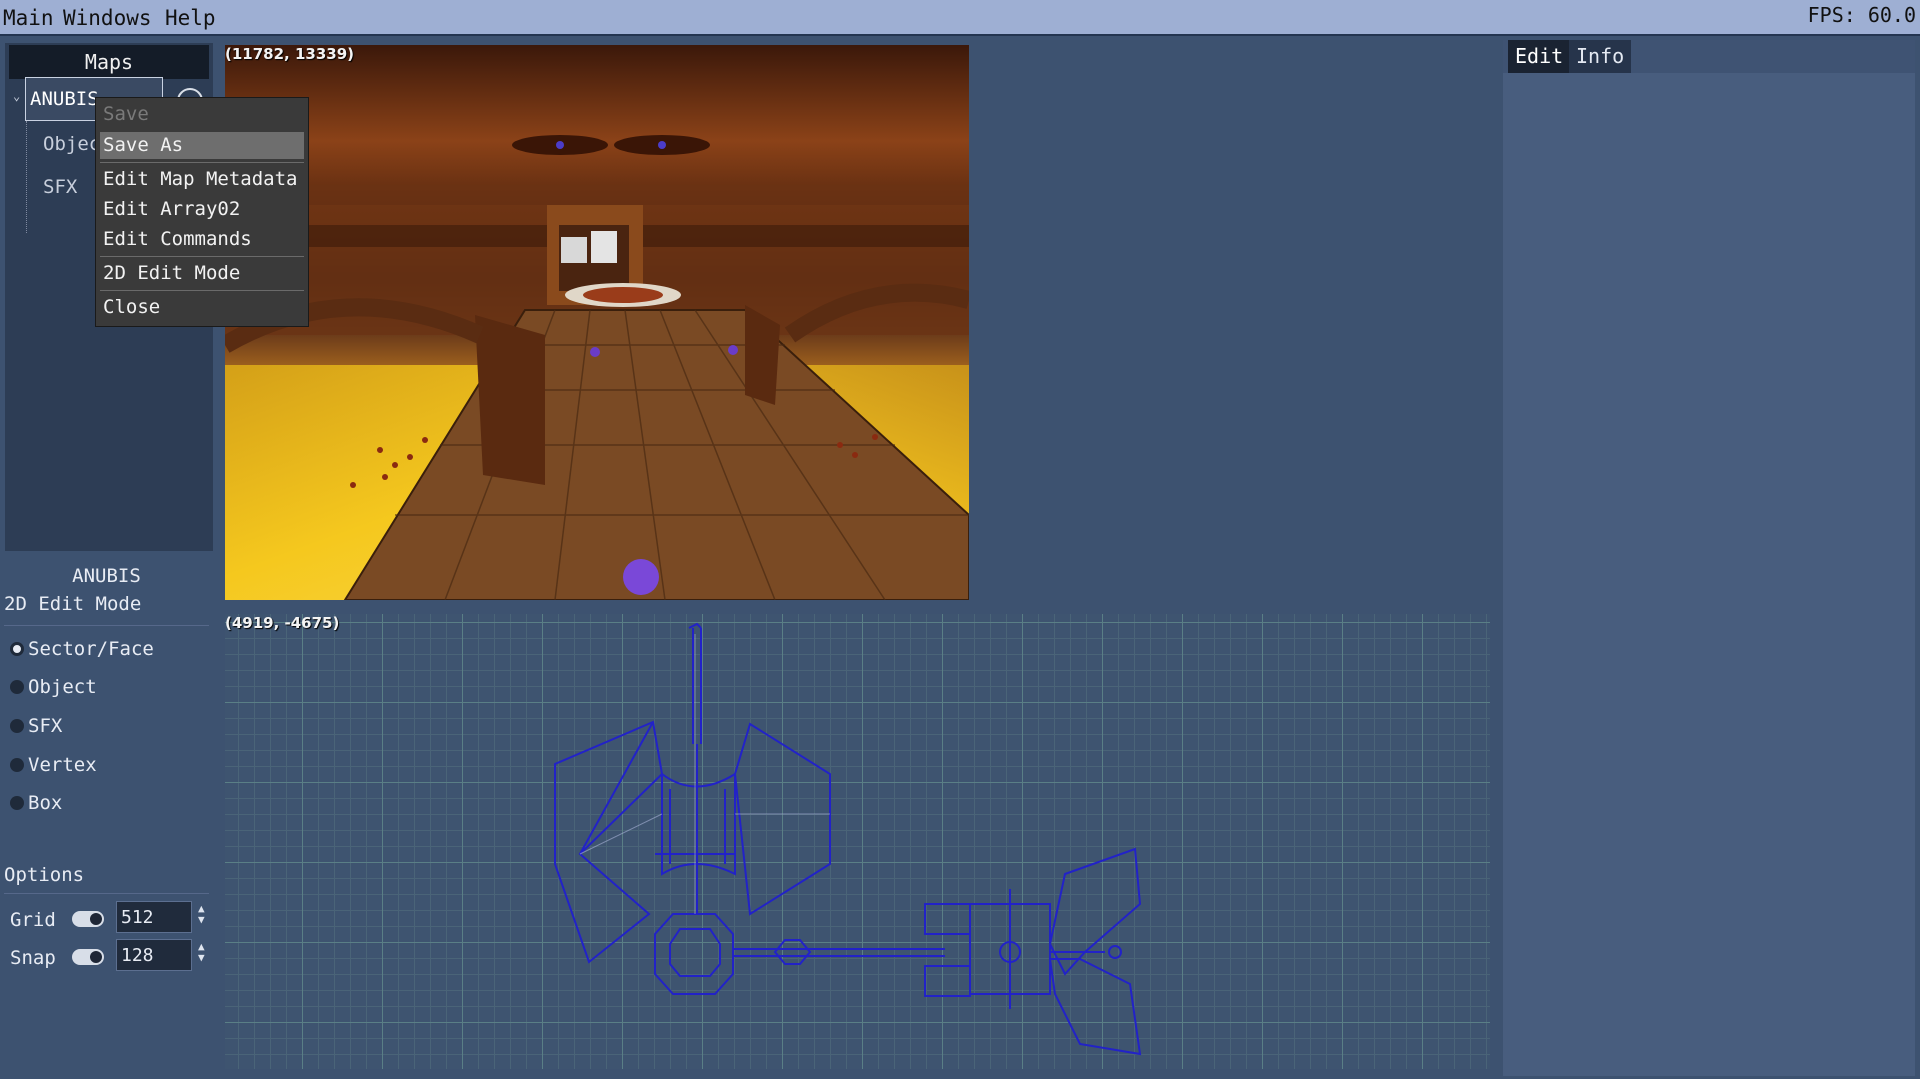 This screenshot has width=1920, height=1079. I want to click on tree-expand-icon: ⌄, so click(16, 96).